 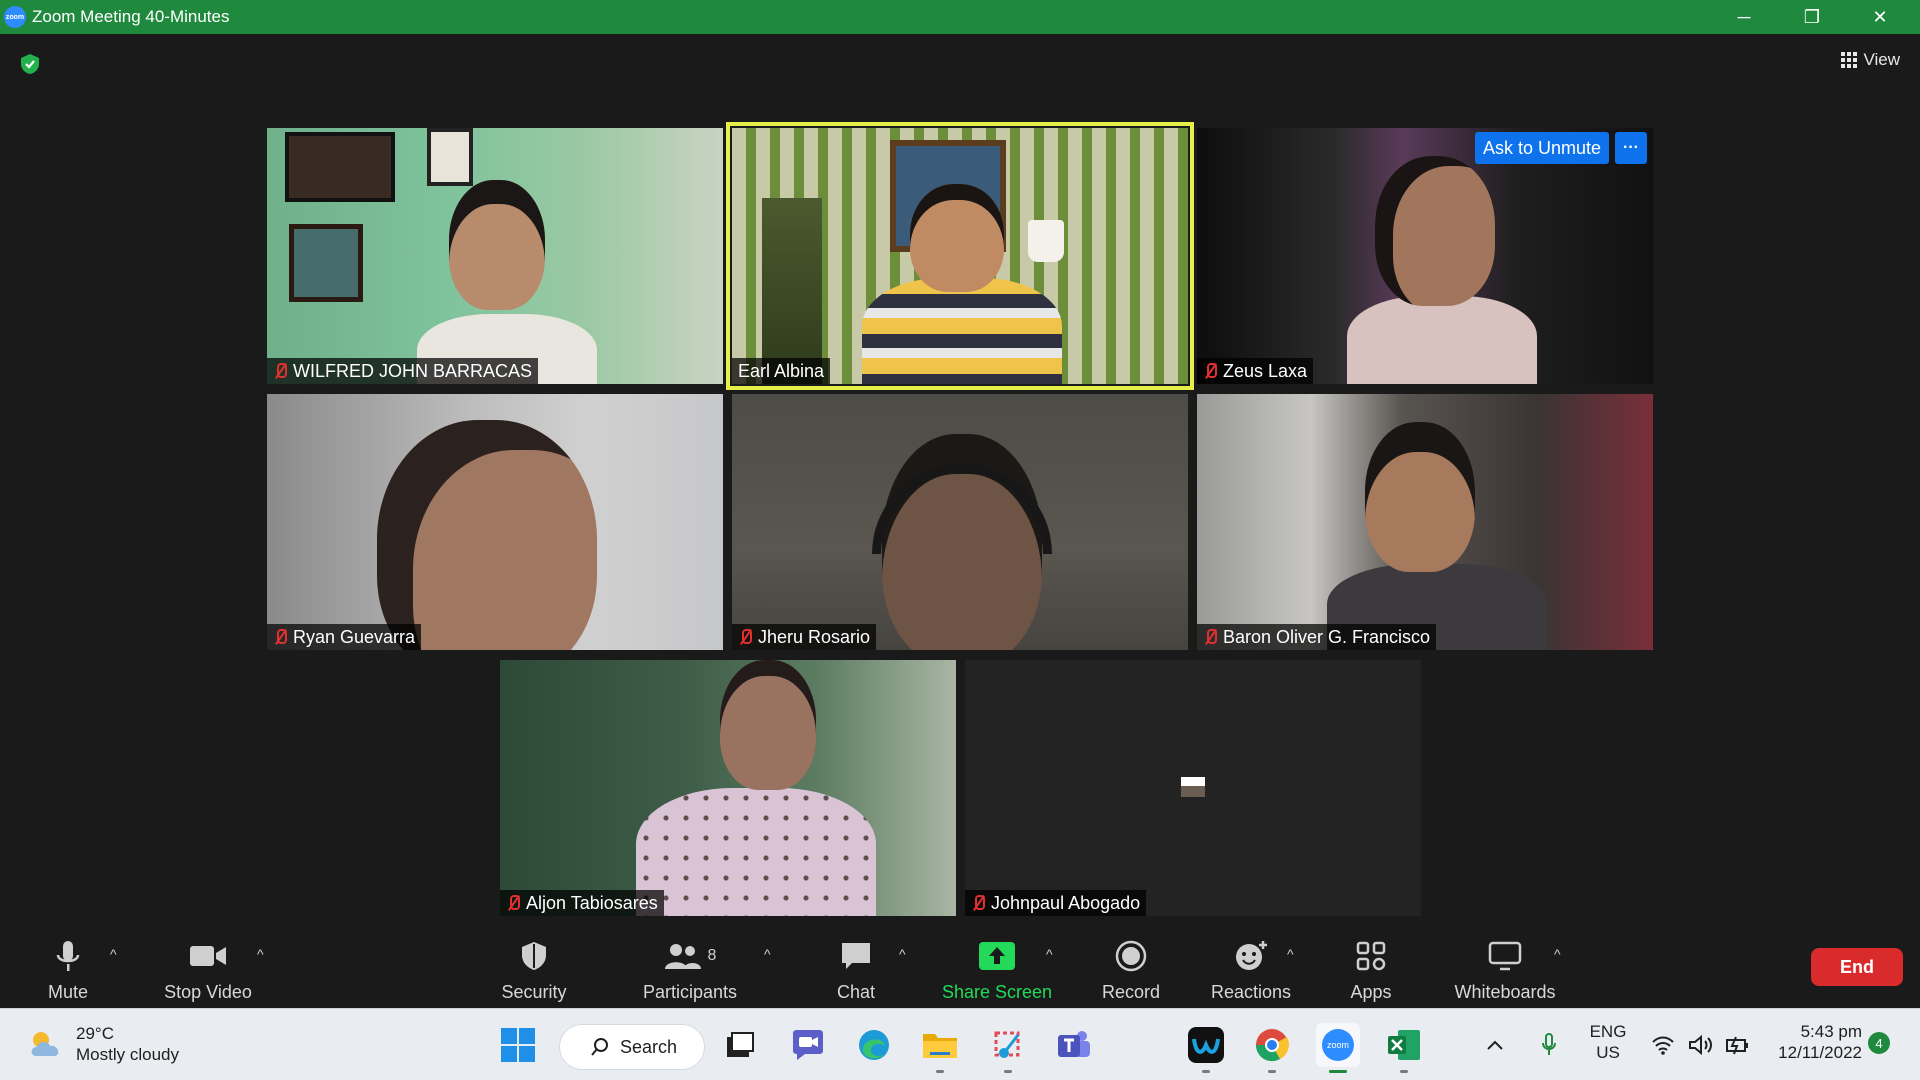 I want to click on share-options-caret: ^, so click(x=1049, y=954).